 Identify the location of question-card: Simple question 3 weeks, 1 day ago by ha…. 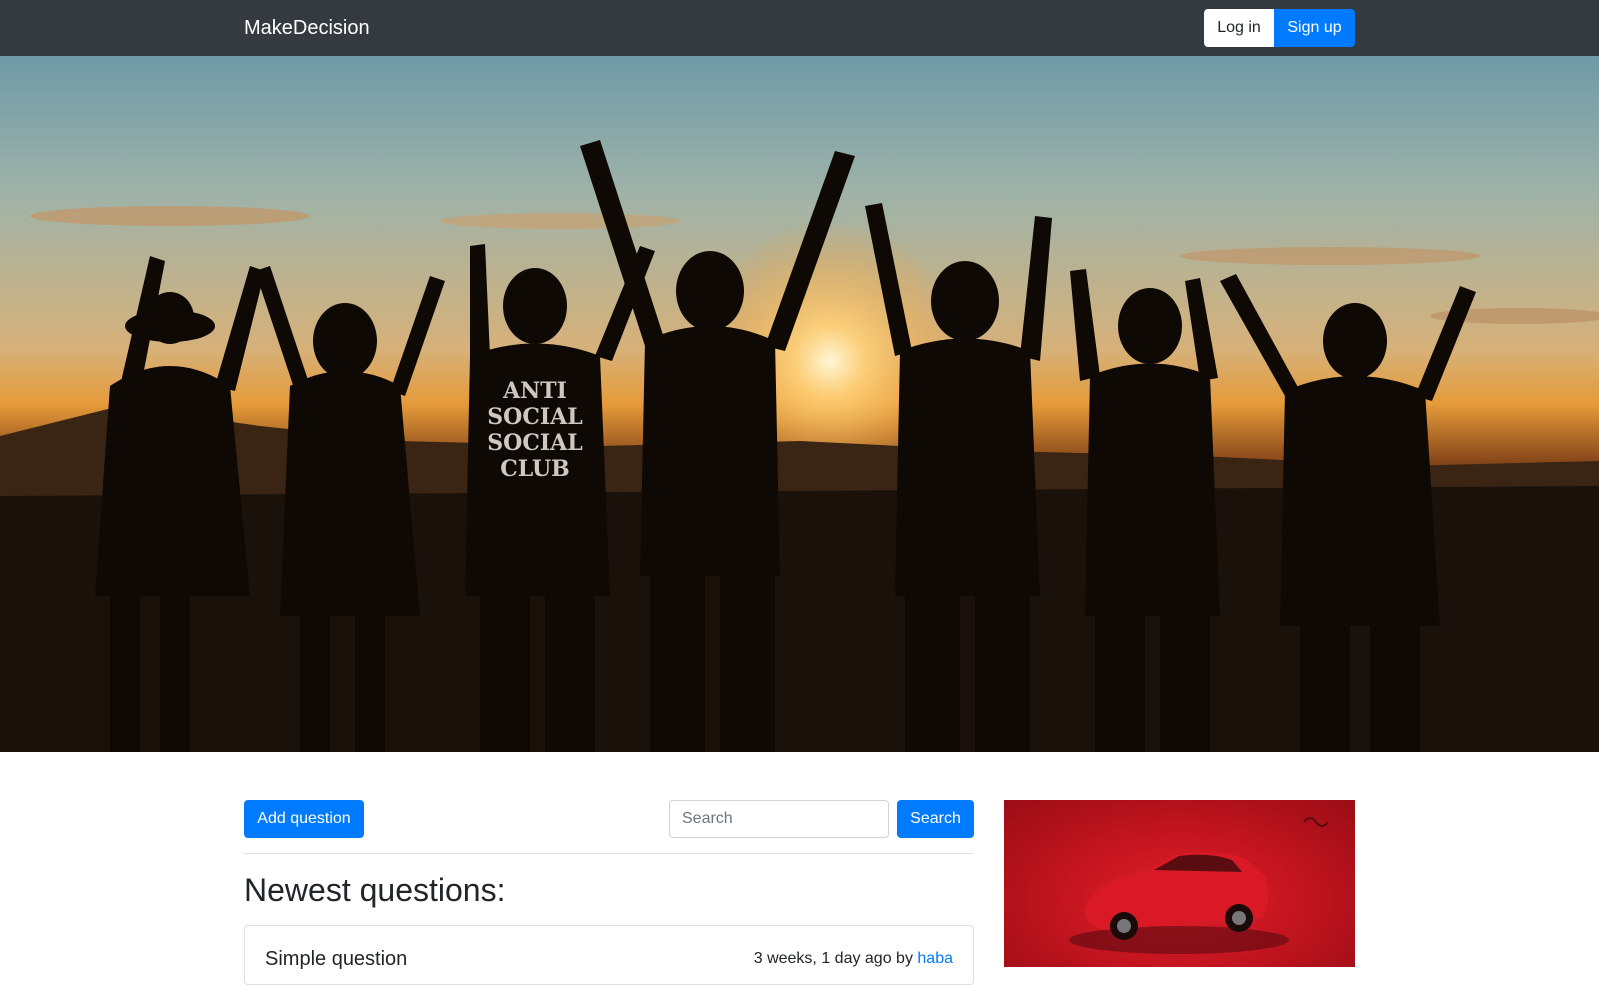
(609, 955).